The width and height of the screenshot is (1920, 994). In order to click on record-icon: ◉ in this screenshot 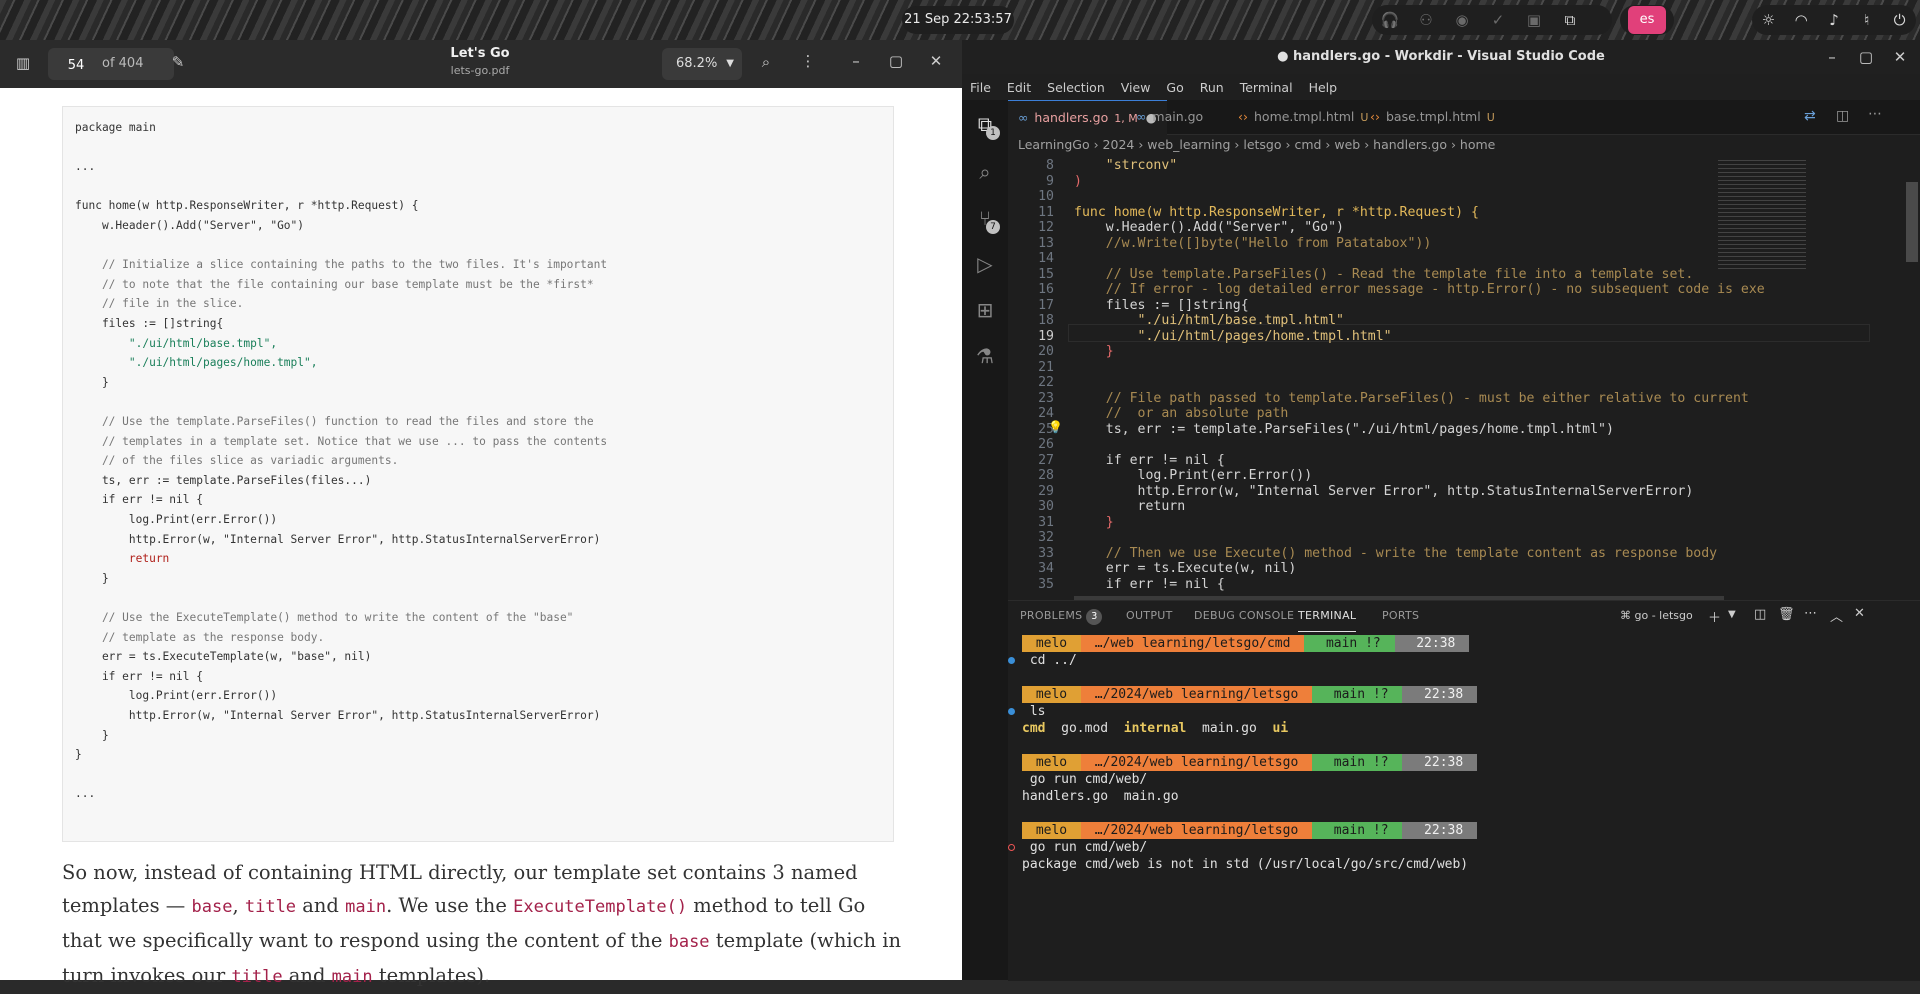, I will do `click(1462, 20)`.